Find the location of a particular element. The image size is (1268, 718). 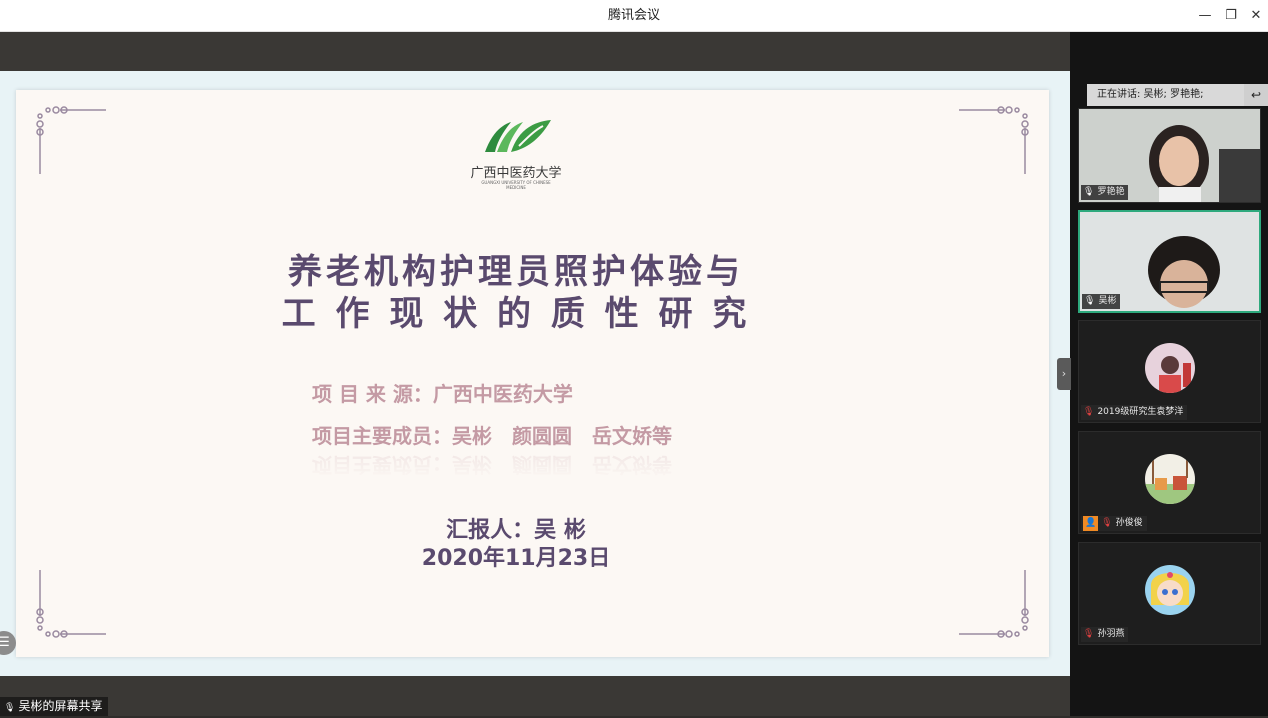

participant-name-label: 🎙 吴彬 is located at coordinates (1101, 301).